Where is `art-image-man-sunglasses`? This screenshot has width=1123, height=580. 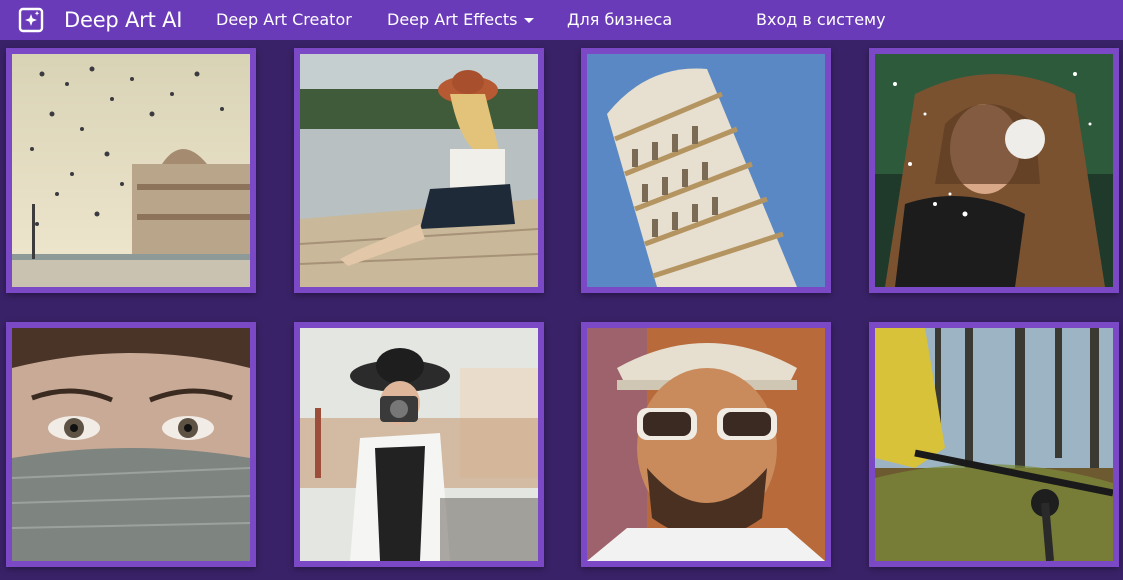 art-image-man-sunglasses is located at coordinates (706, 444).